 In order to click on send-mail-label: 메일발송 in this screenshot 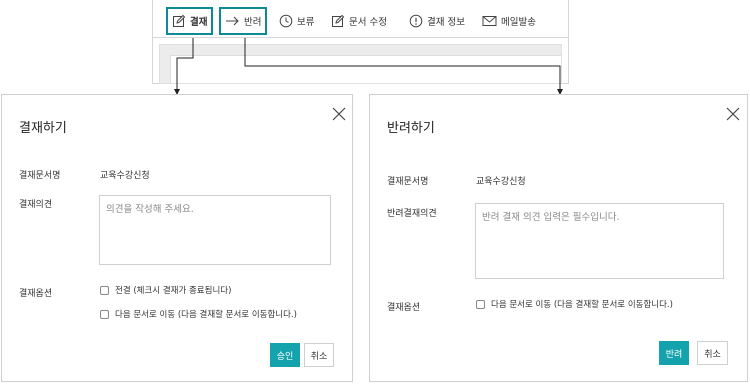, I will do `click(518, 22)`.